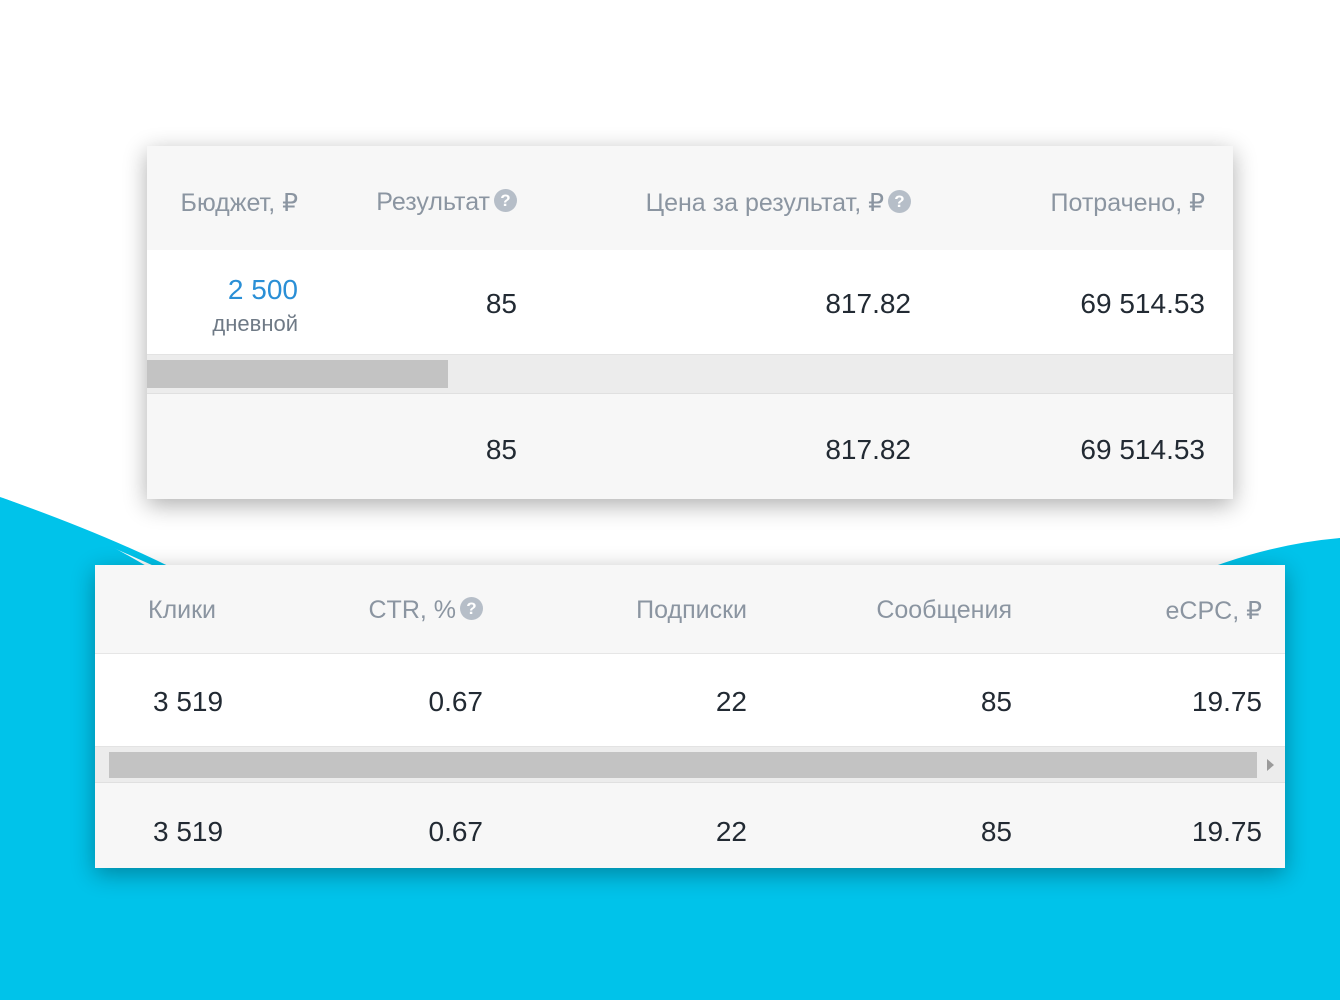 This screenshot has height=1000, width=1340. What do you see at coordinates (868, 303) in the screenshot?
I see `price-per-result-value: 817.82` at bounding box center [868, 303].